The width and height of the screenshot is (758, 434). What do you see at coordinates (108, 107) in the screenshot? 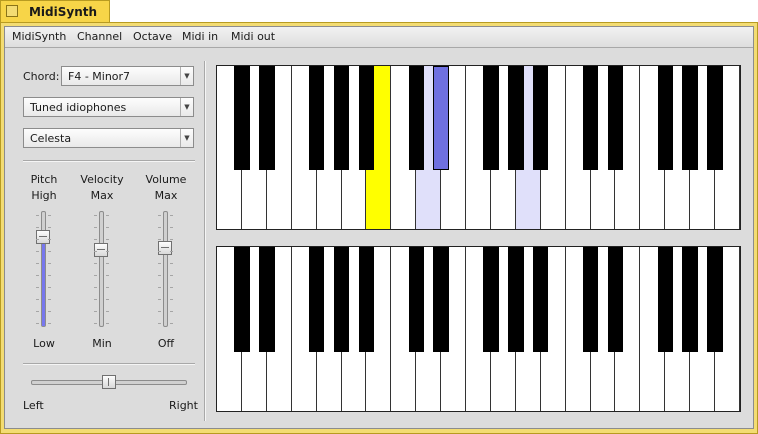
I see `instrument-group-select: Tuned idiophones ▼` at bounding box center [108, 107].